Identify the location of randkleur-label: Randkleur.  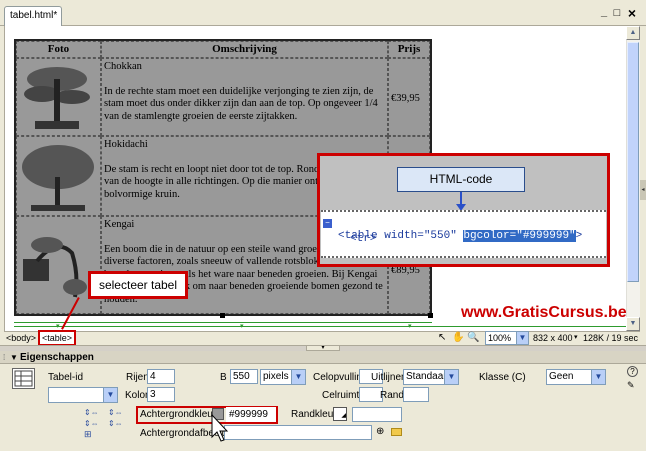
(314, 414).